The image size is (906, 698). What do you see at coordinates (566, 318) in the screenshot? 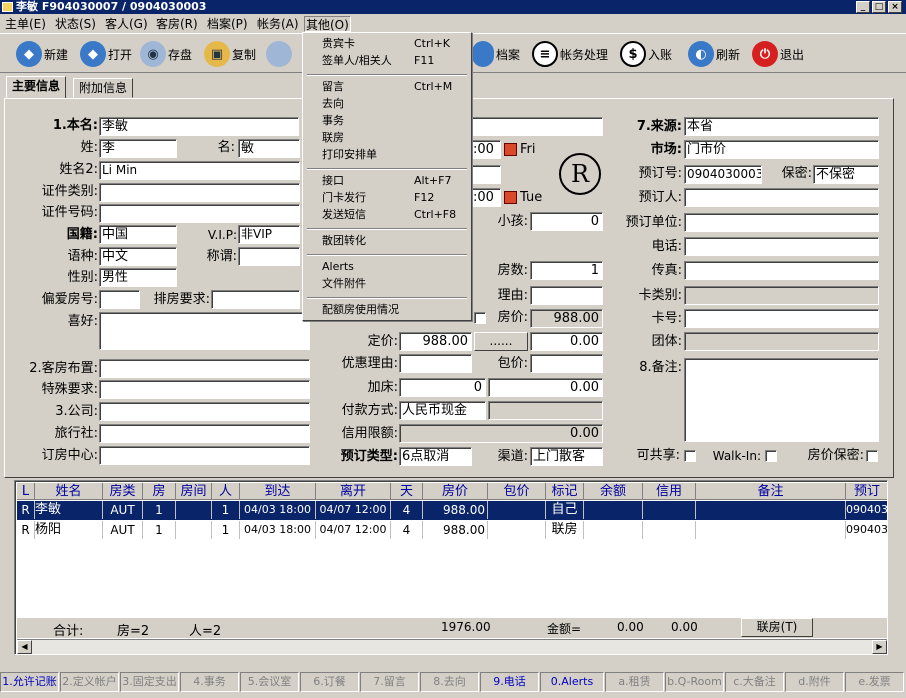
I see `room-price-field: 988.00` at bounding box center [566, 318].